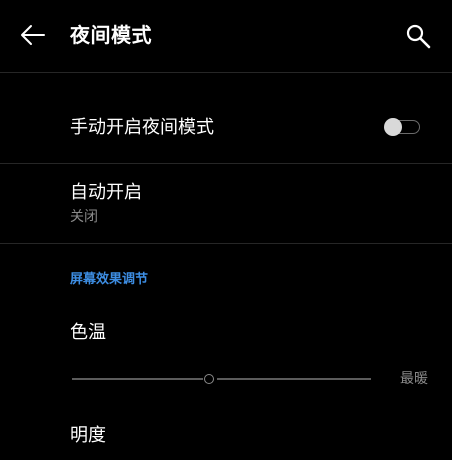 The image size is (452, 460). What do you see at coordinates (88, 435) in the screenshot?
I see `brightness-label: 明度` at bounding box center [88, 435].